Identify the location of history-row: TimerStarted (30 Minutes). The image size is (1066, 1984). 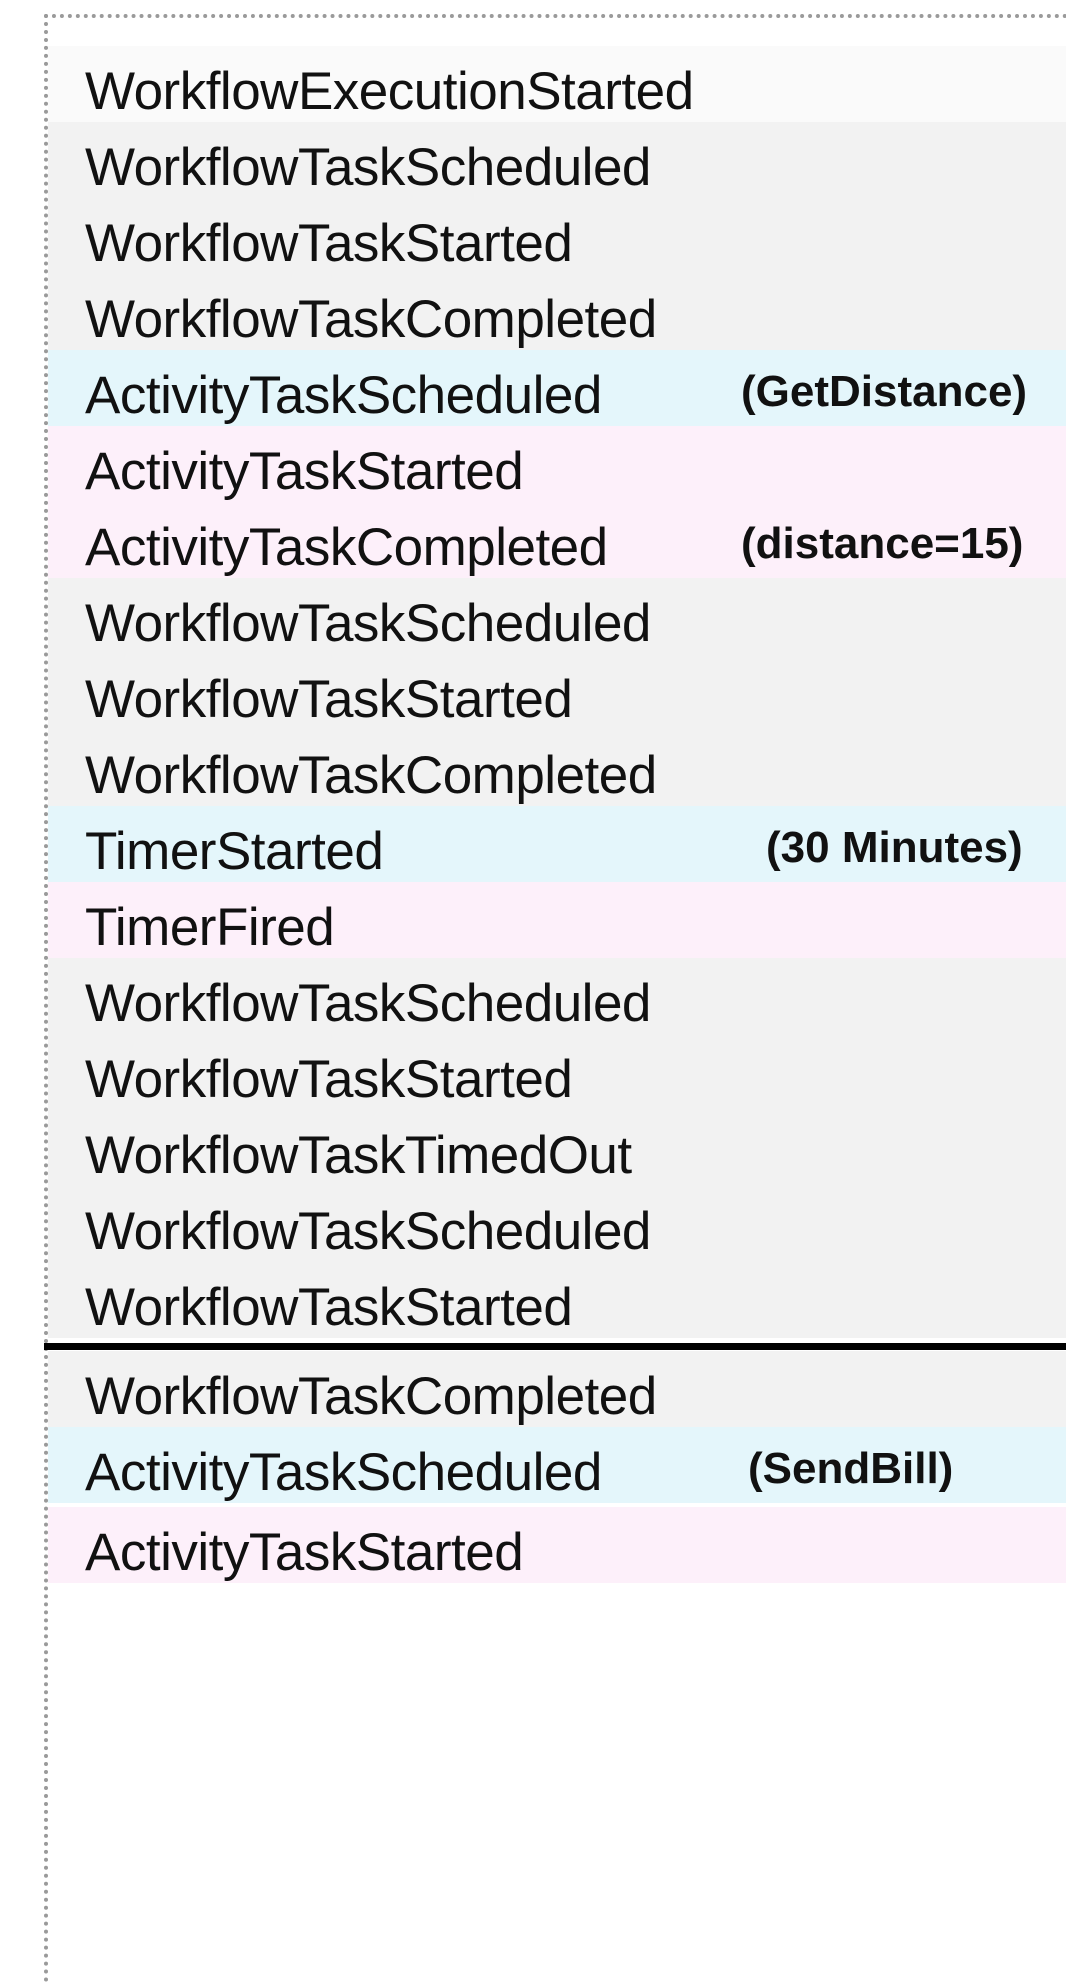
(557, 844).